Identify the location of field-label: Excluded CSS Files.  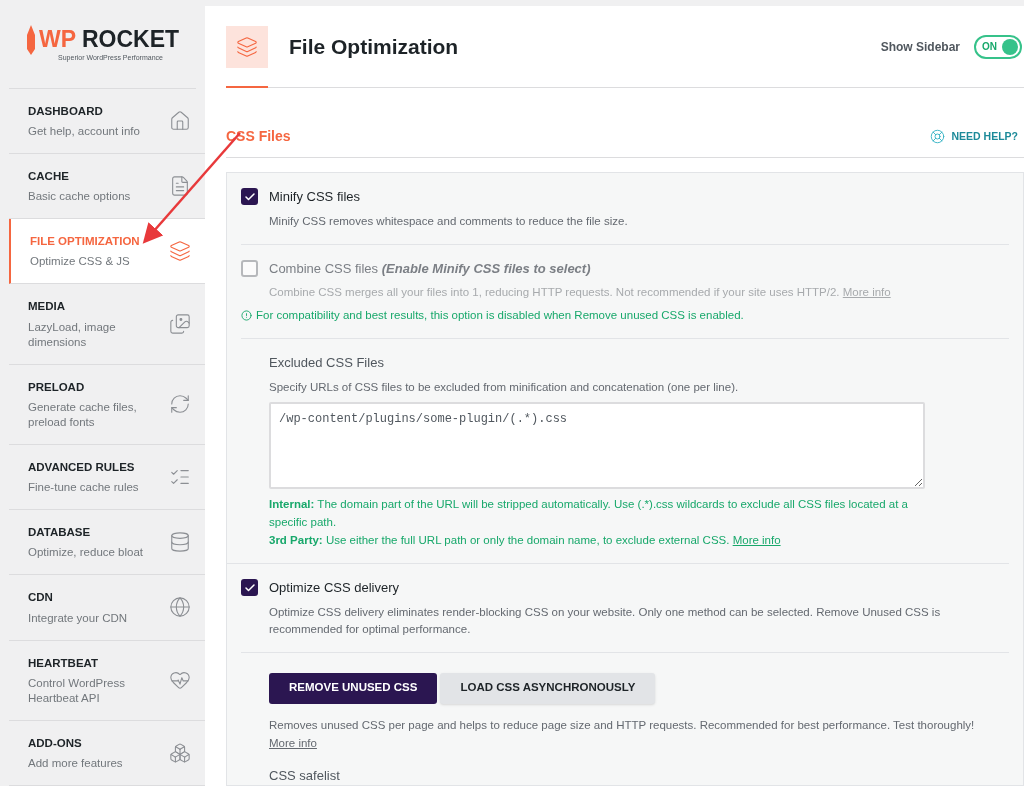
(327, 363).